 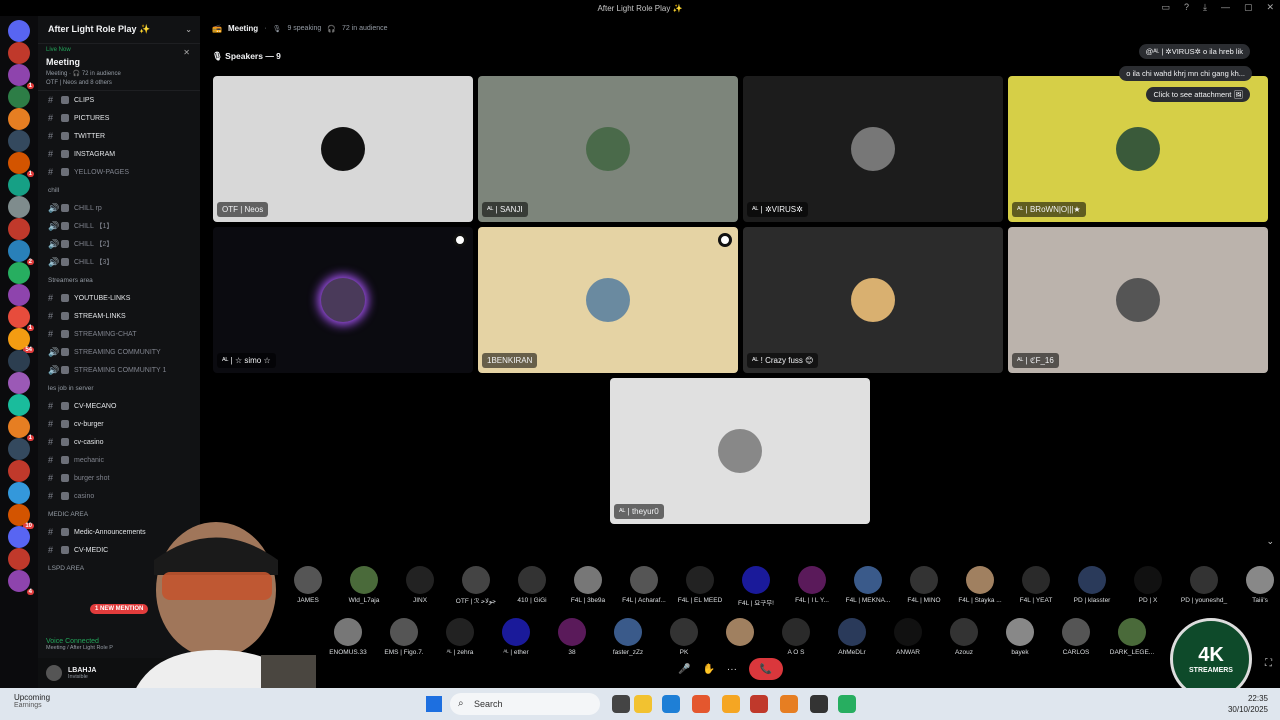 What do you see at coordinates (119, 136) in the screenshot?
I see `text-channel: # TWITTER` at bounding box center [119, 136].